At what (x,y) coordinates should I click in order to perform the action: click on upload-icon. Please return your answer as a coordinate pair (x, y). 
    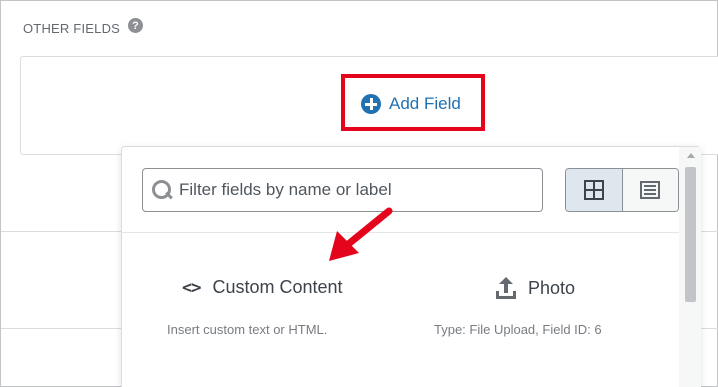
    Looking at the image, I should click on (506, 288).